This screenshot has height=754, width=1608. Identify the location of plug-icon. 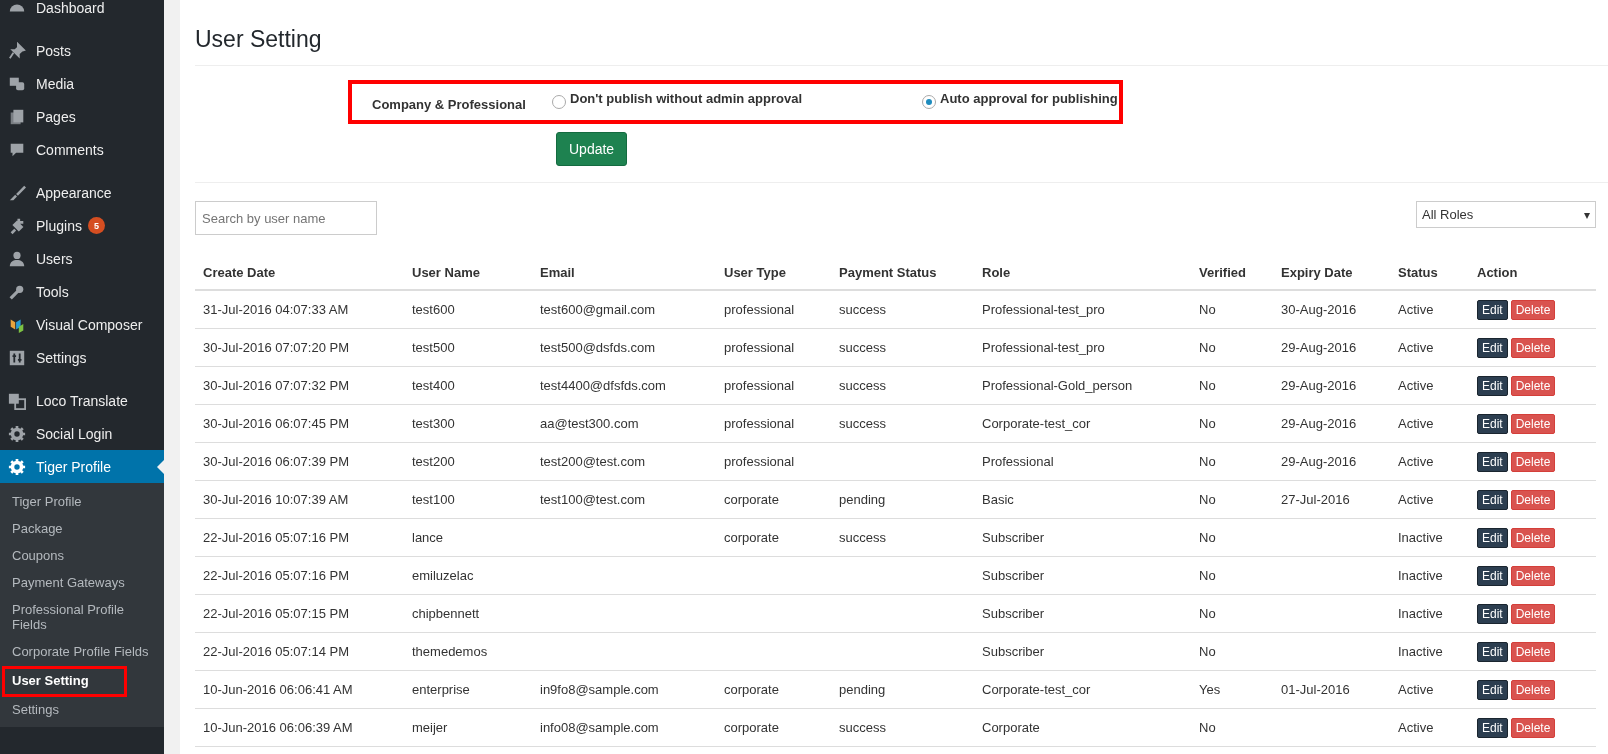
(17, 225).